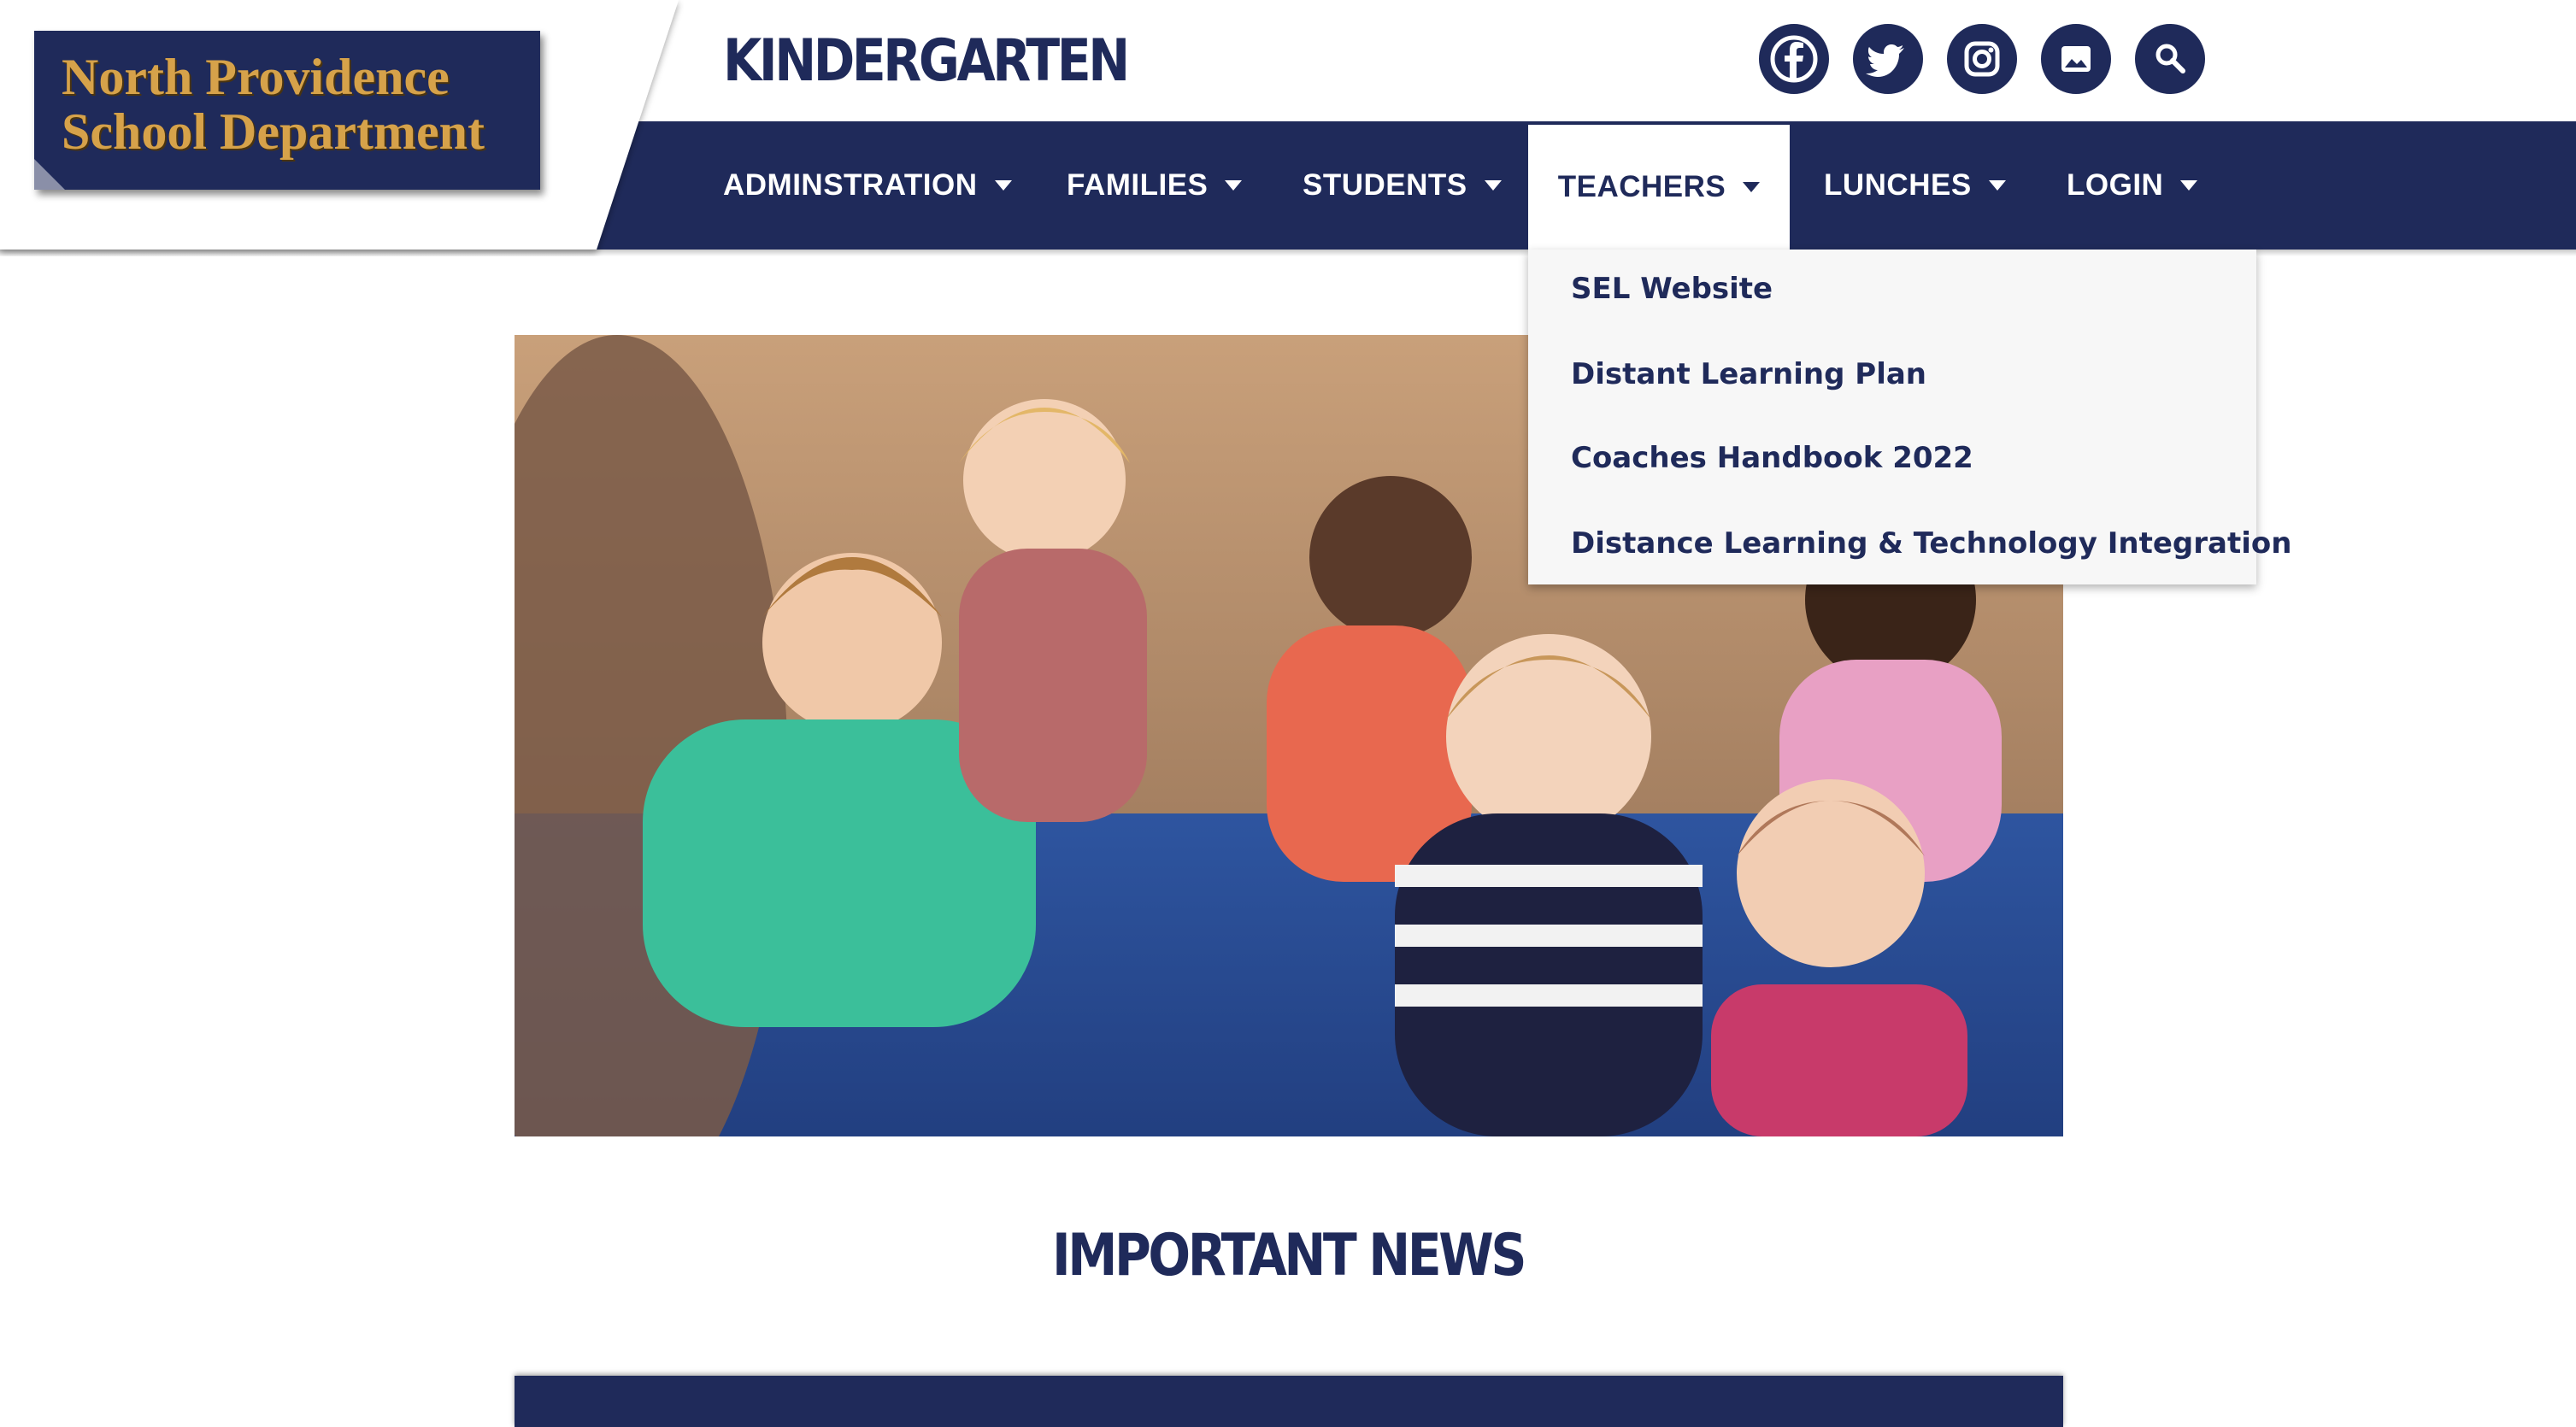 The image size is (2576, 1427). I want to click on child-figure, so click(1053, 610).